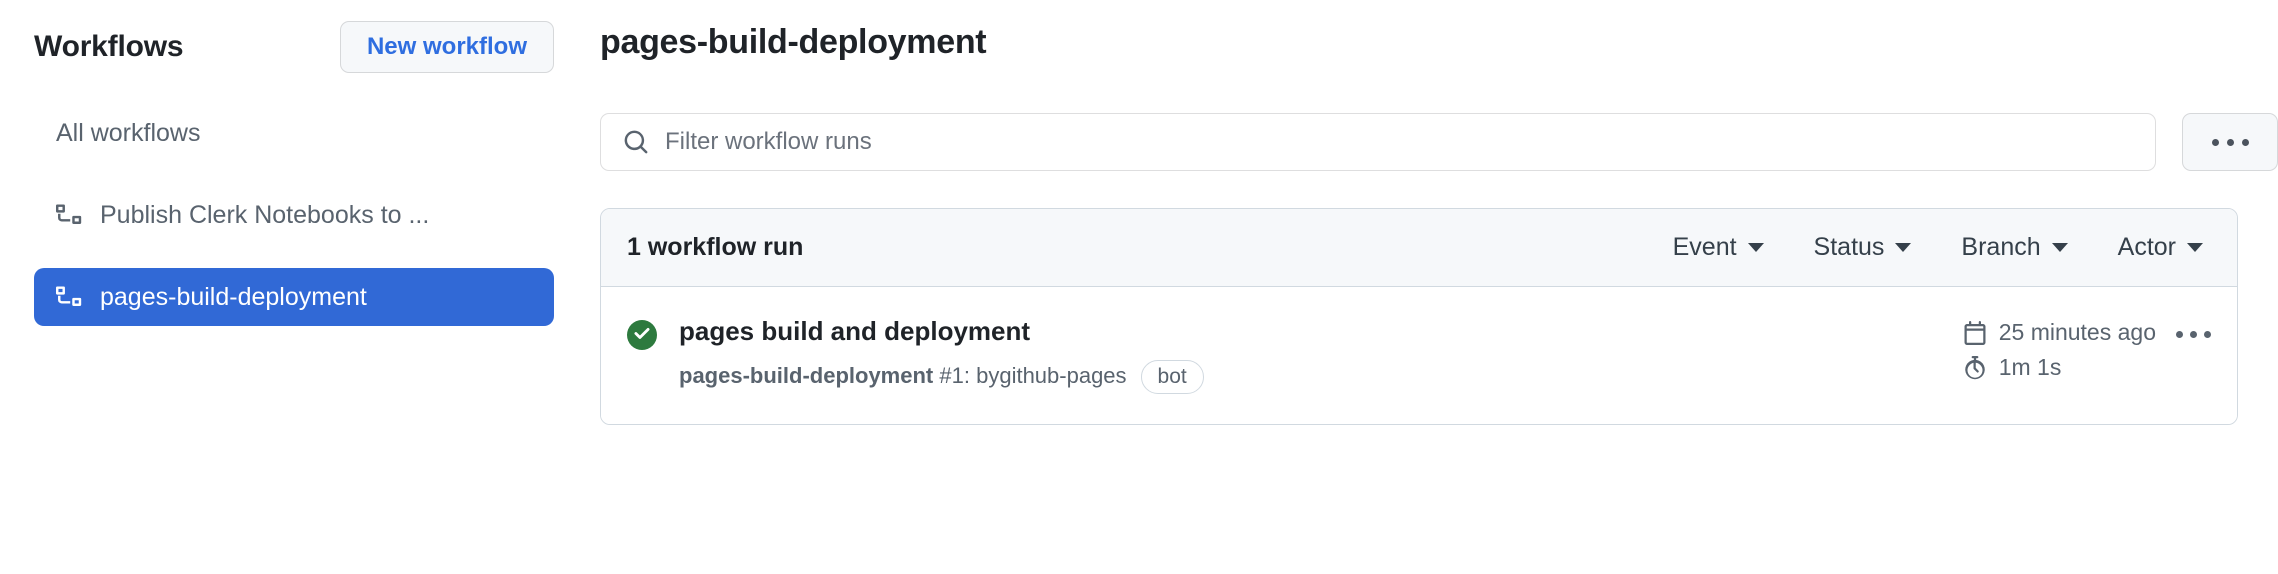 Image resolution: width=2278 pixels, height=574 pixels. What do you see at coordinates (1849, 247) in the screenshot?
I see `filter-status-label: Status` at bounding box center [1849, 247].